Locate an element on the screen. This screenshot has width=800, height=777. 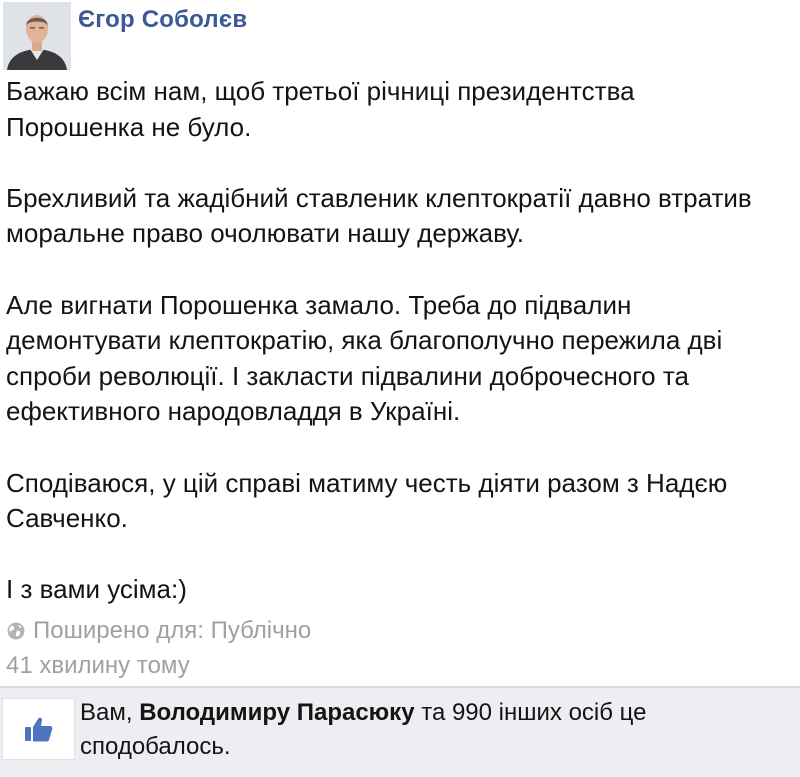
privacy-label: Поширено для: Публічно is located at coordinates (172, 630).